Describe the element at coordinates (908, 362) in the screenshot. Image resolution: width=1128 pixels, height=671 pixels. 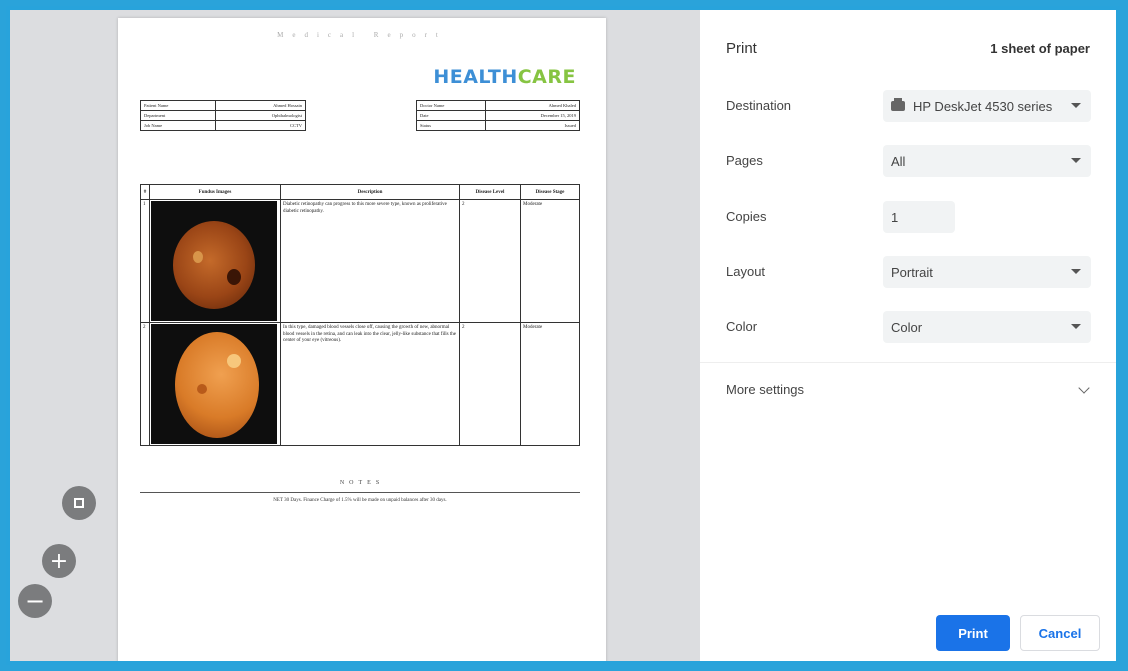
I see `panel-divider` at that location.